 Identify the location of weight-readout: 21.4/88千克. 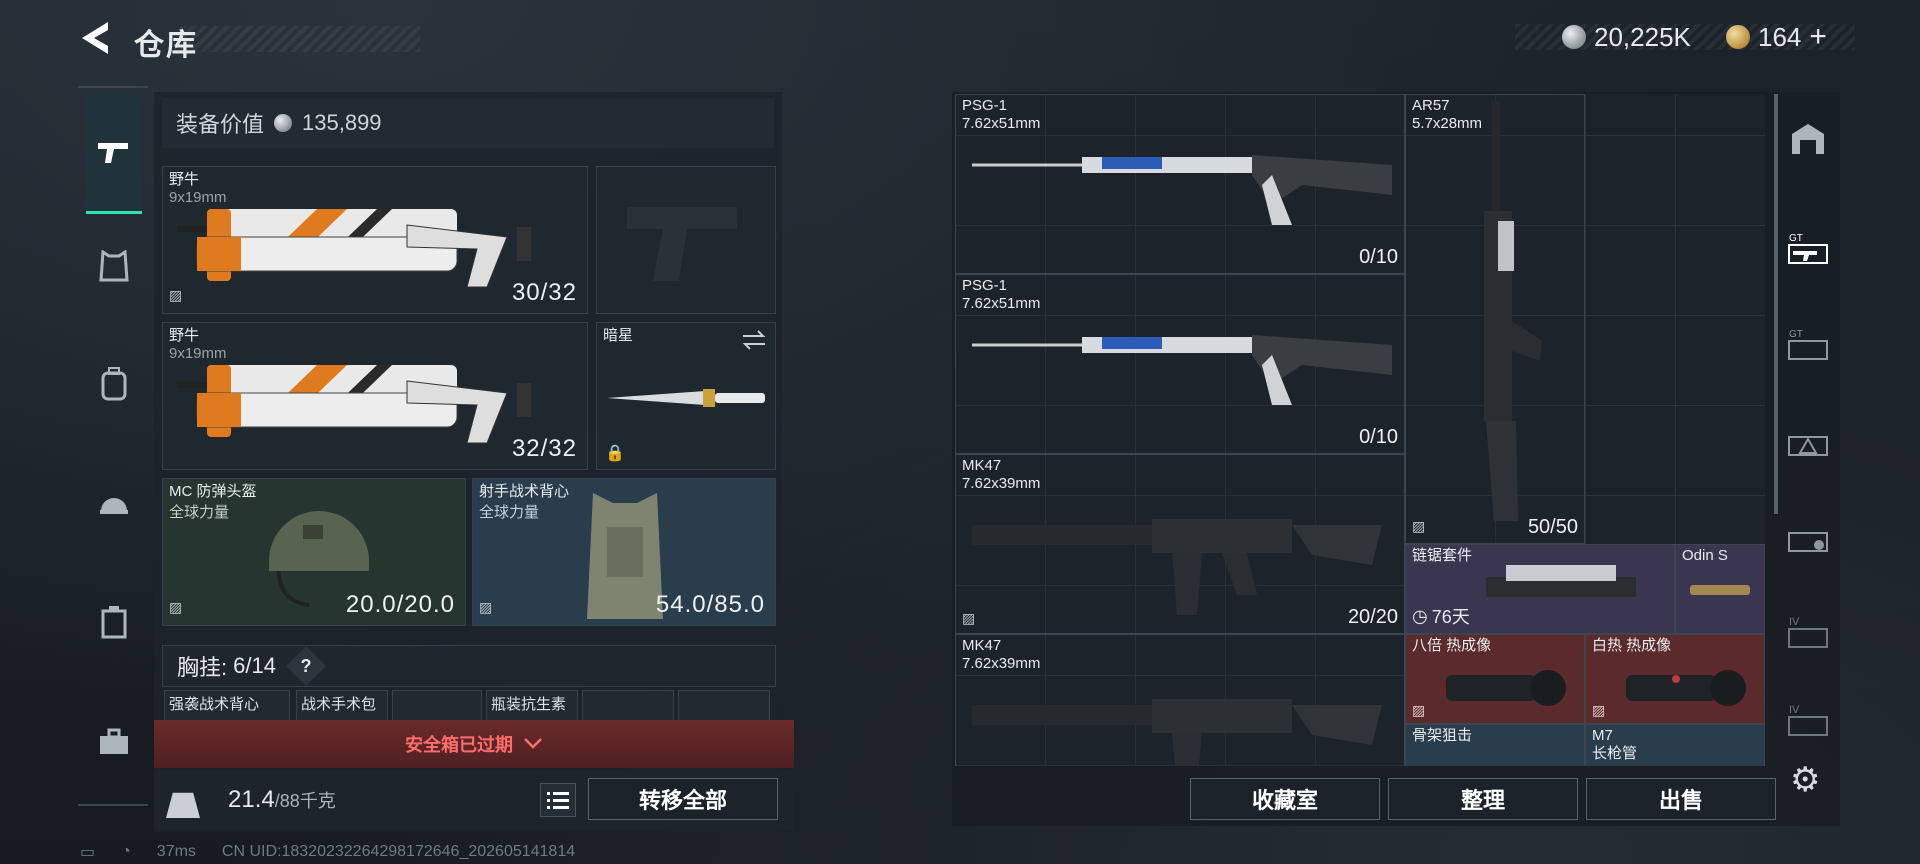
(282, 799).